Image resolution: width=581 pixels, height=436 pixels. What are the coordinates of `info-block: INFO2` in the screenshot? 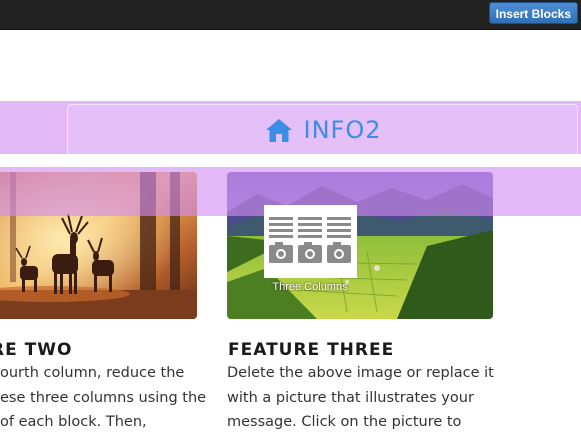 It's located at (322, 129).